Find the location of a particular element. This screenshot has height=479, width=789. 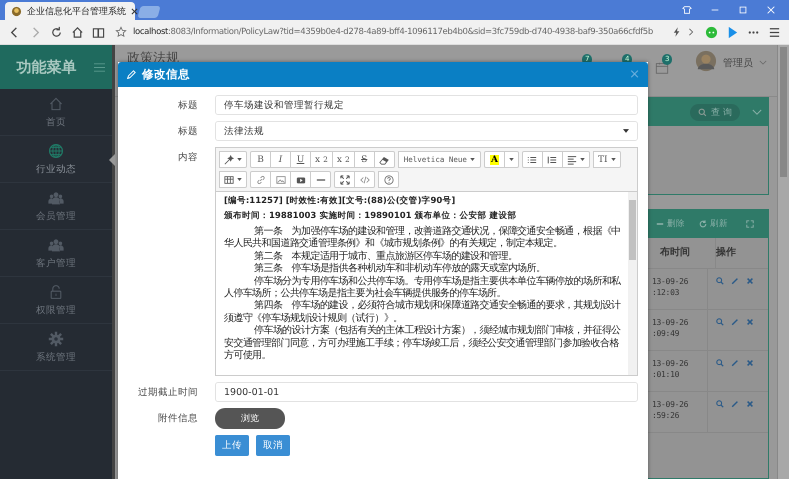

content-paragraph: 停车场的设计方案（包括有关的主体工程设计方案），须经城市规划部门审核，并征得公安交通管理部门同意，方可办理施工手续；停车场竣工后，须经公安交通管理部门参加验收合格方可使用。 is located at coordinates (423, 343).